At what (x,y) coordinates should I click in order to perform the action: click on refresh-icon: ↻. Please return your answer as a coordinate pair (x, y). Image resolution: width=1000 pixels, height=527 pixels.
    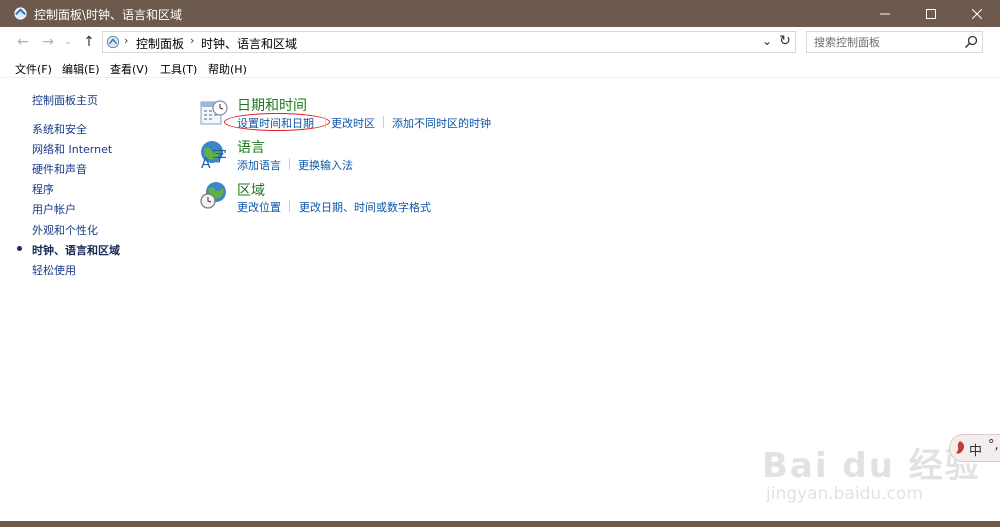
    Looking at the image, I should click on (785, 41).